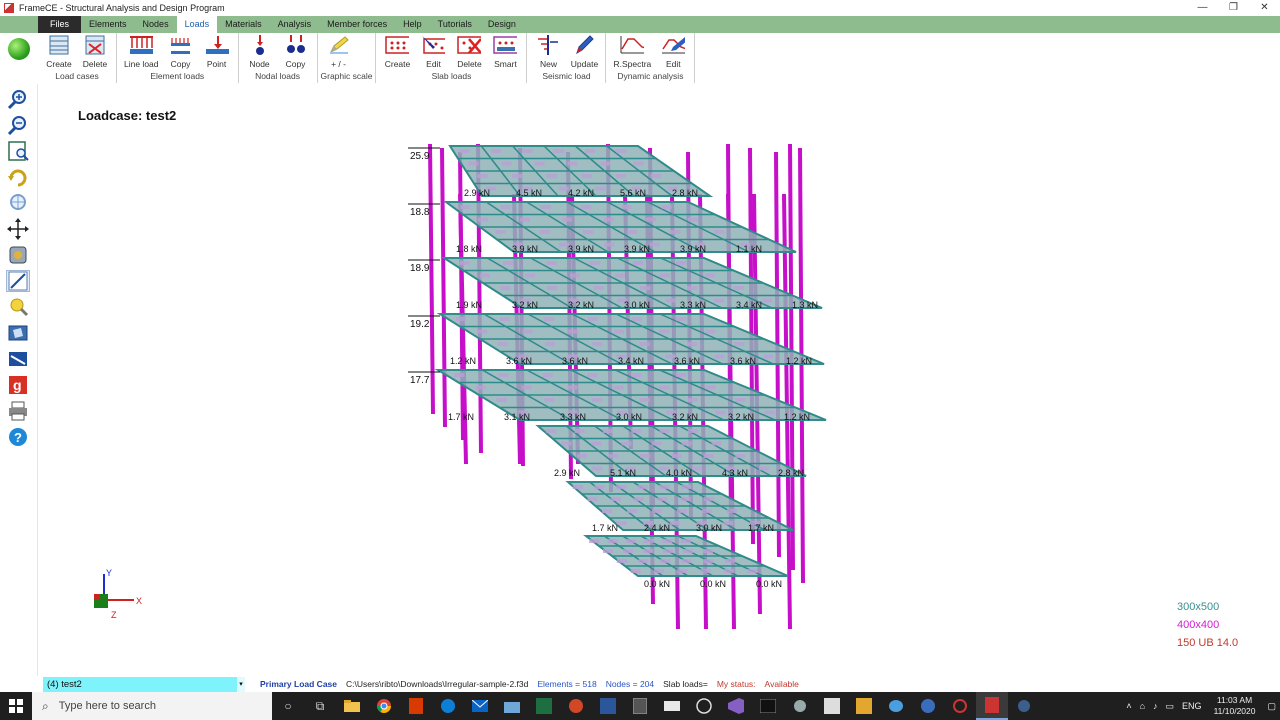 Image resolution: width=1280 pixels, height=720 pixels. What do you see at coordinates (18, 307) in the screenshot?
I see `light-icon` at bounding box center [18, 307].